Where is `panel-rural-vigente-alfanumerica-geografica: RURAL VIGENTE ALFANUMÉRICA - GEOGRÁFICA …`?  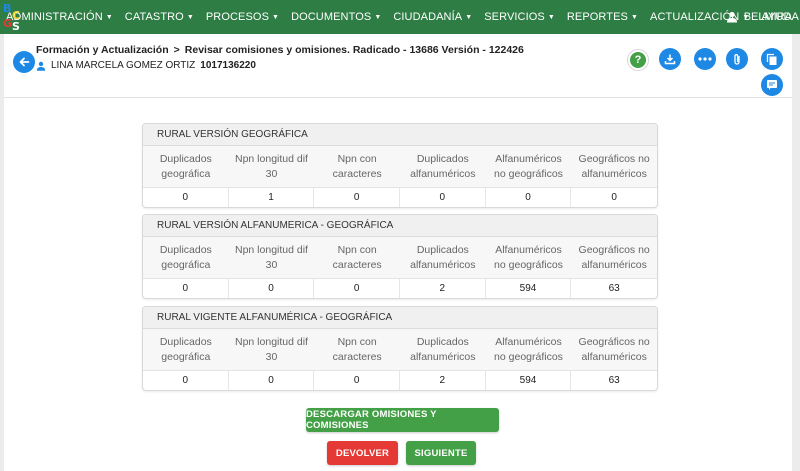 panel-rural-vigente-alfanumerica-geografica: RURAL VIGENTE ALFANUMÉRICA - GEOGRÁFICA … is located at coordinates (400, 348).